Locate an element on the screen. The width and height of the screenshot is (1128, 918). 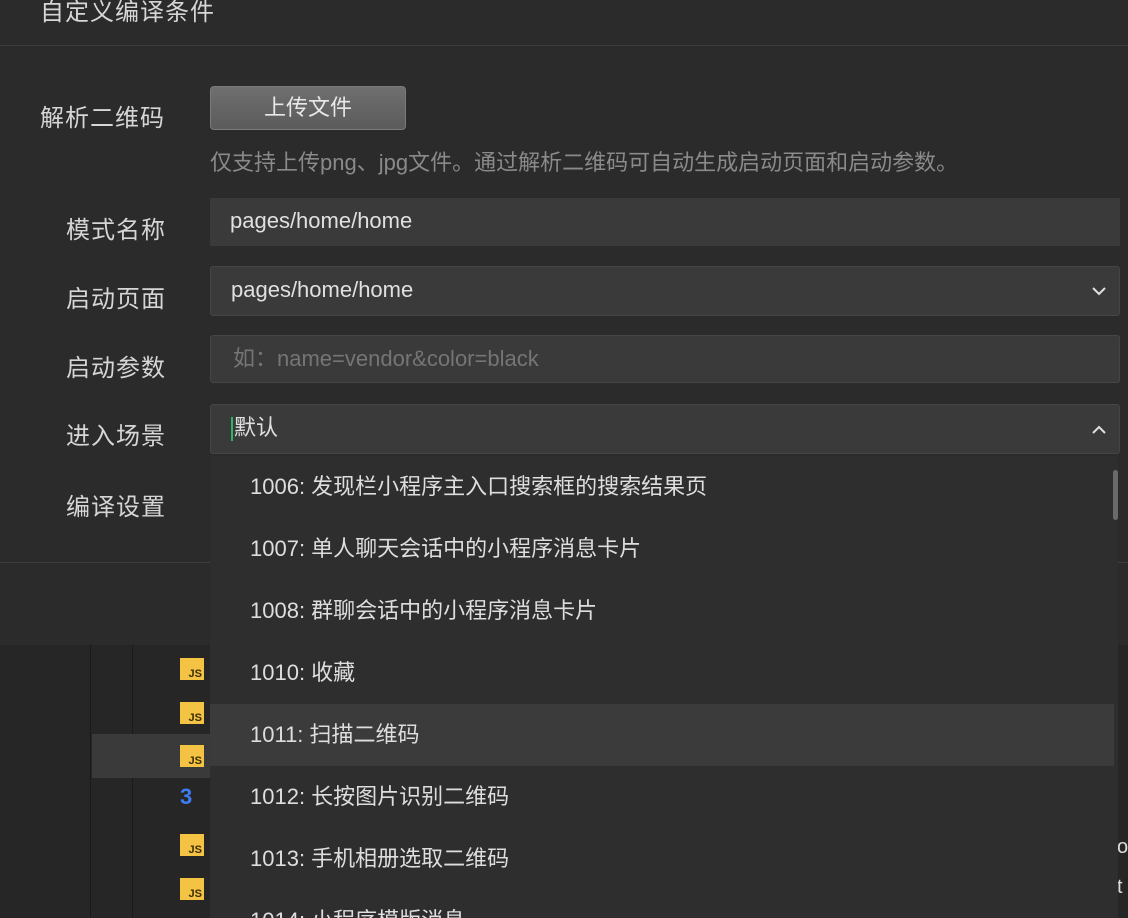
start-page-select: pages/home/home is located at coordinates (665, 291).